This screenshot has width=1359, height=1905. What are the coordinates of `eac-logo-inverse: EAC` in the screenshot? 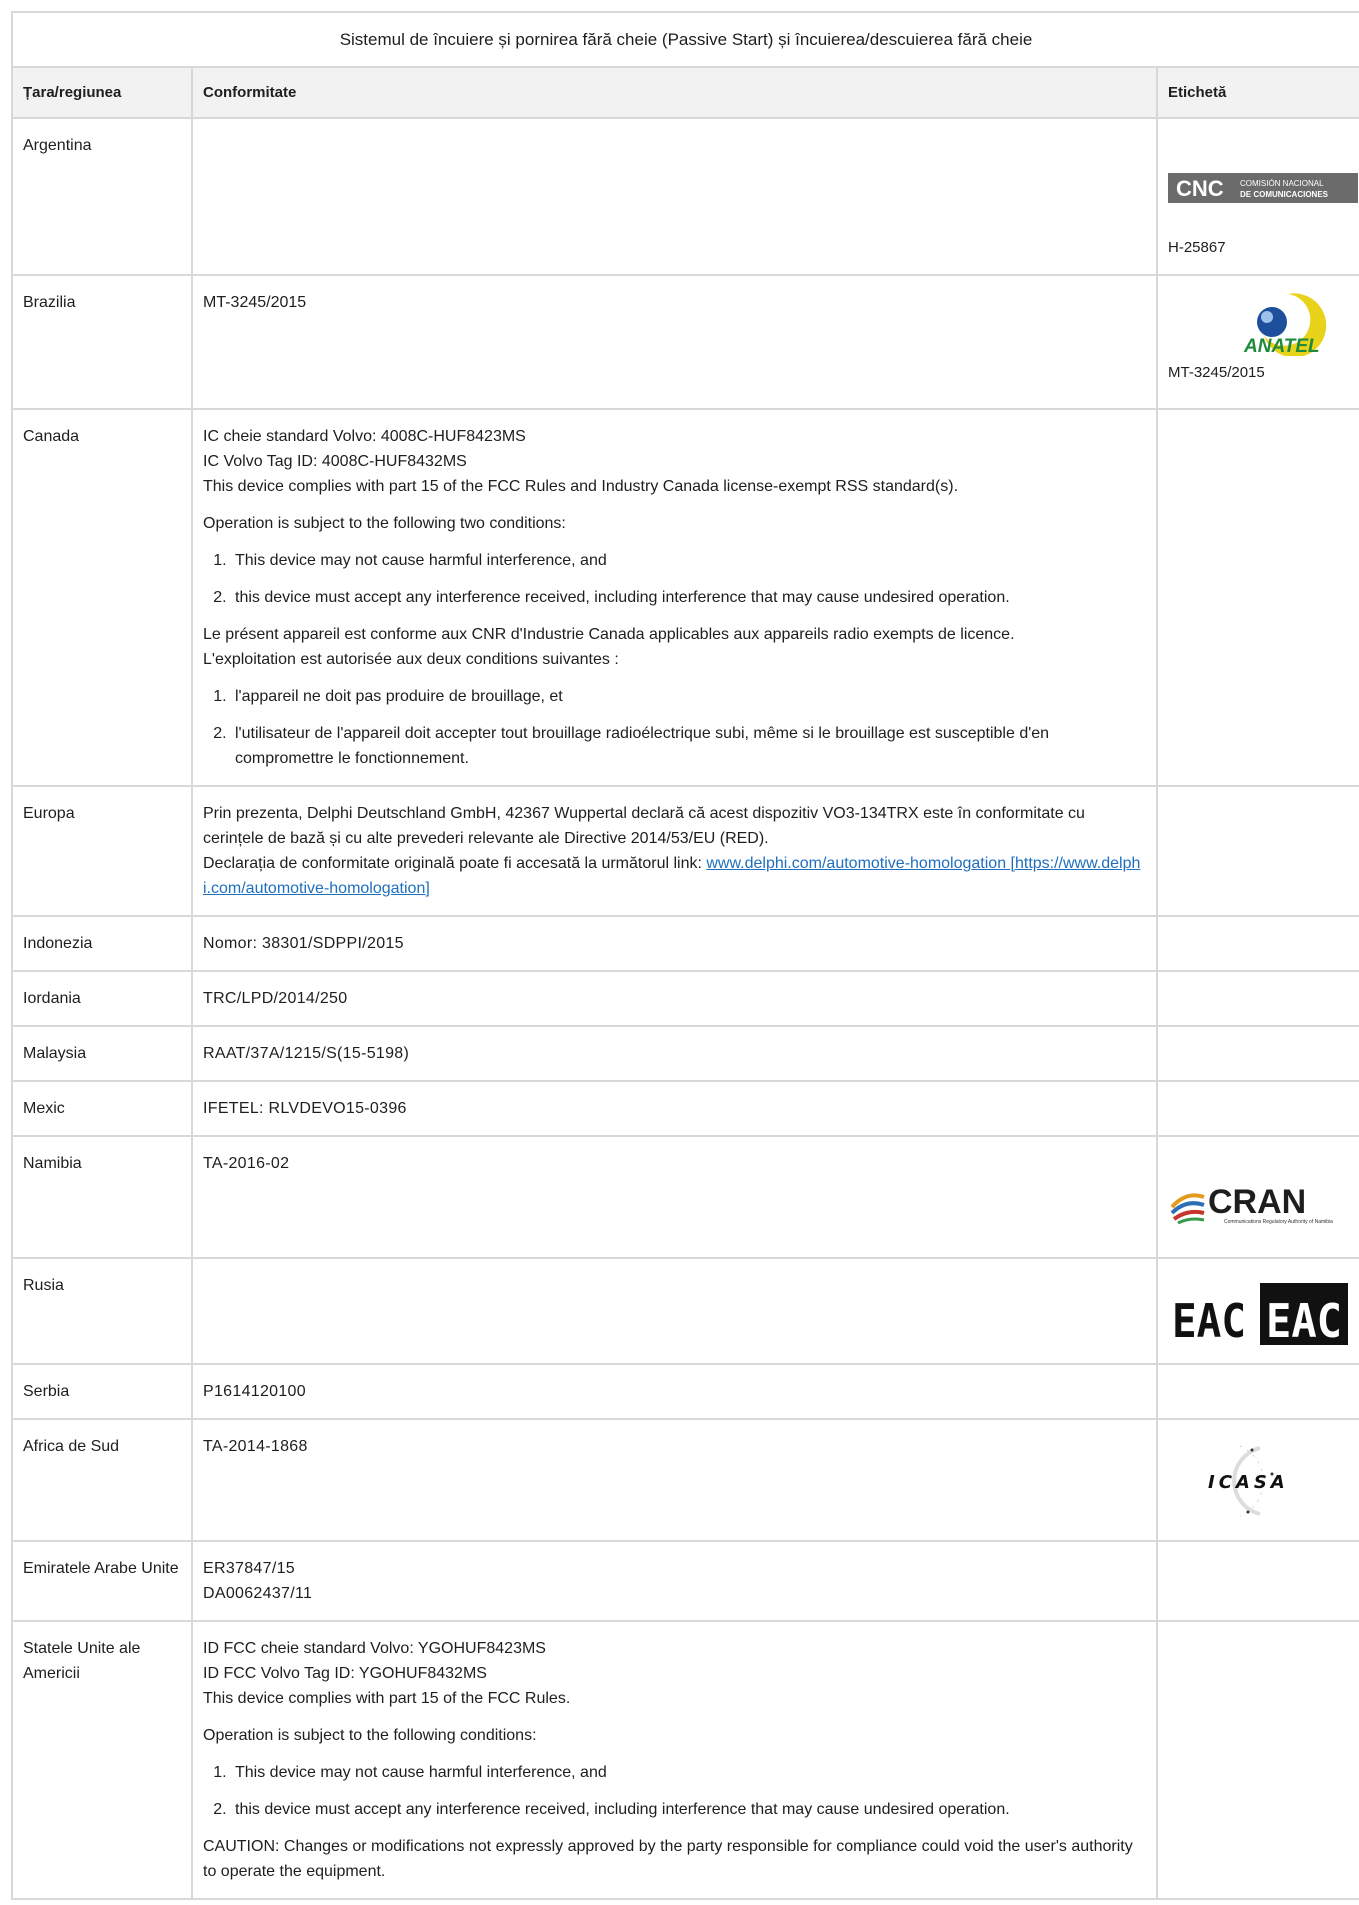 It's located at (1304, 1321).